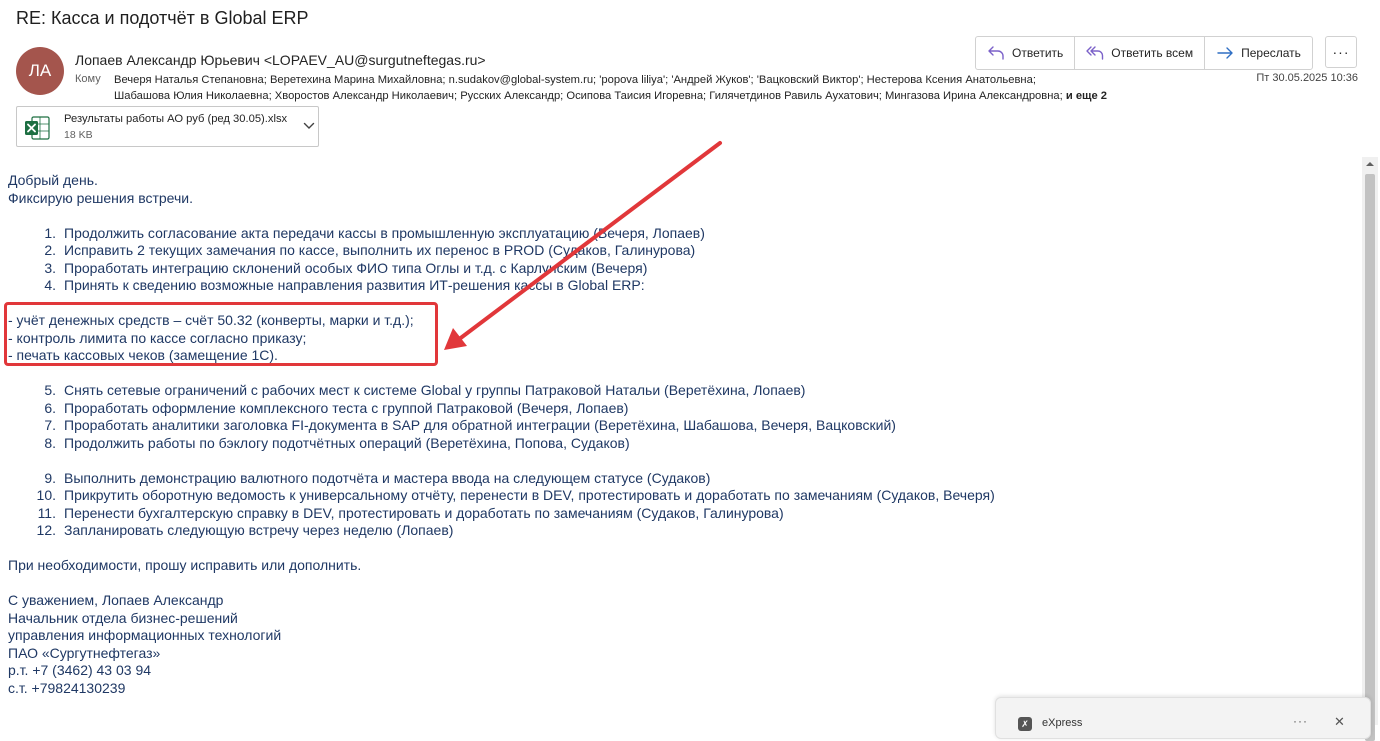  I want to click on signature-line: С уважением, Лопаев Александр, so click(116, 600).